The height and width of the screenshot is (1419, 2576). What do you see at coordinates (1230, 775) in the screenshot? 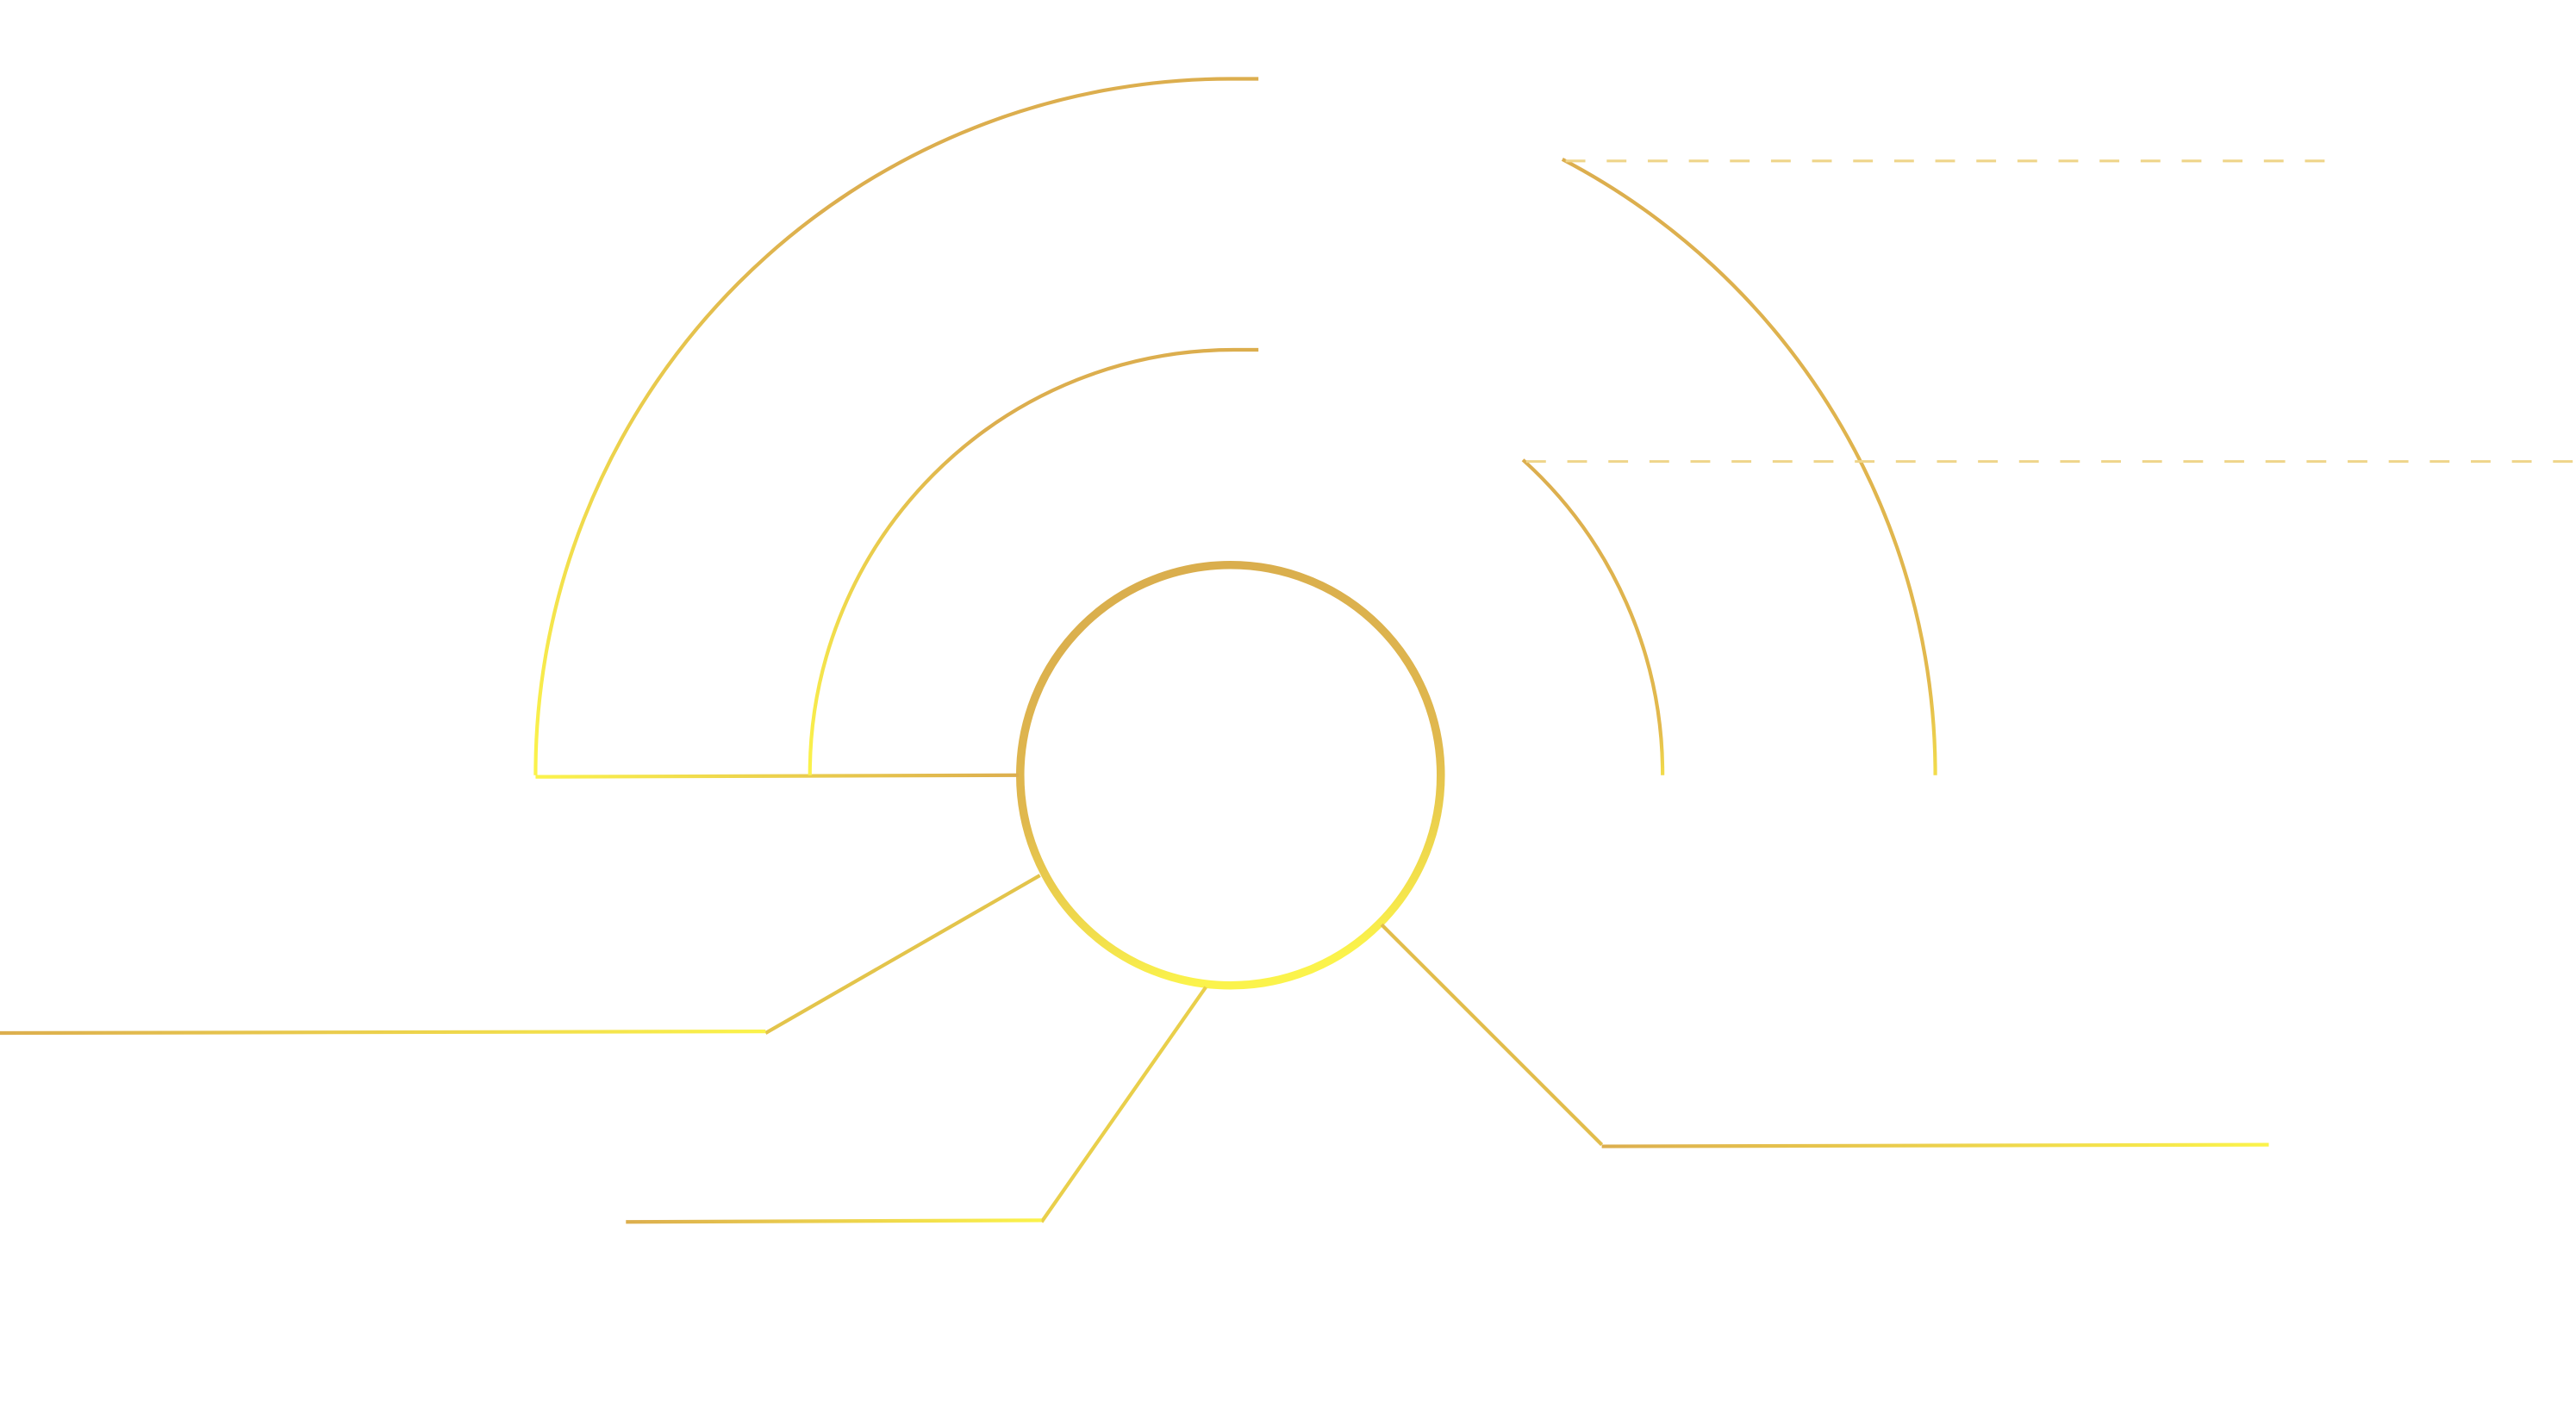
I see `center-circle` at bounding box center [1230, 775].